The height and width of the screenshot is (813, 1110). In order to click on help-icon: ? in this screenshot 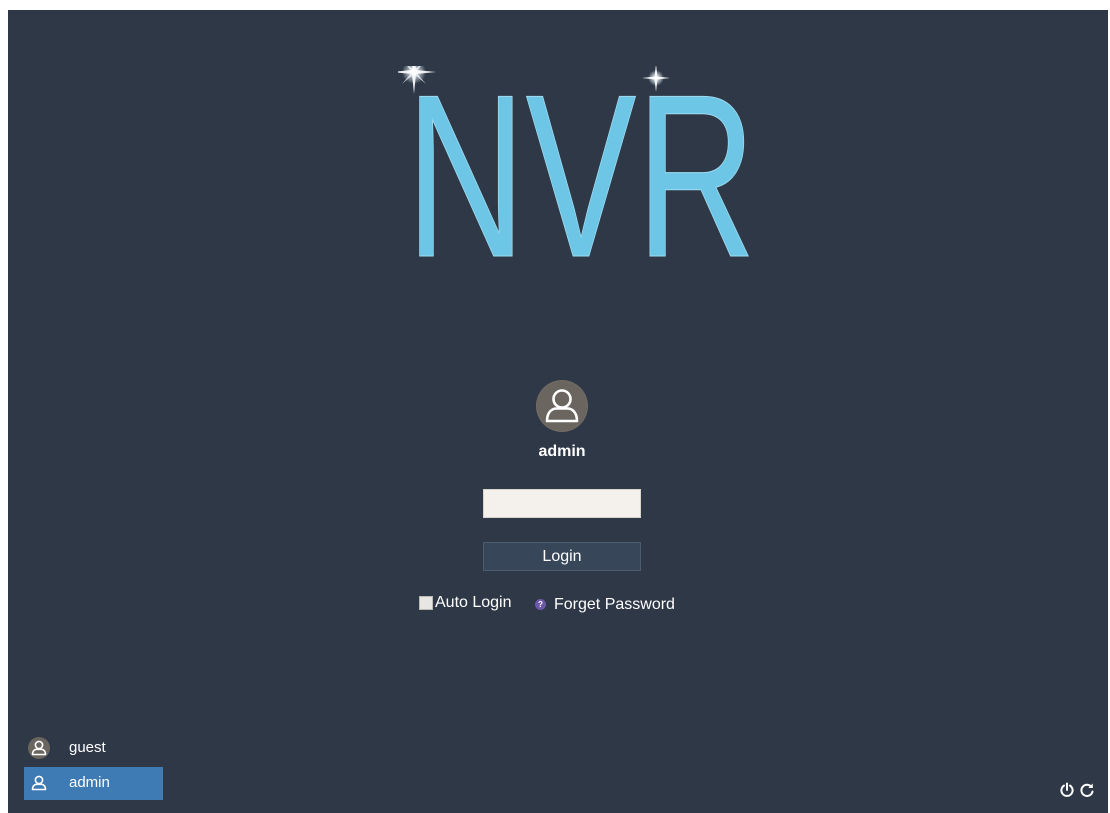, I will do `click(540, 604)`.